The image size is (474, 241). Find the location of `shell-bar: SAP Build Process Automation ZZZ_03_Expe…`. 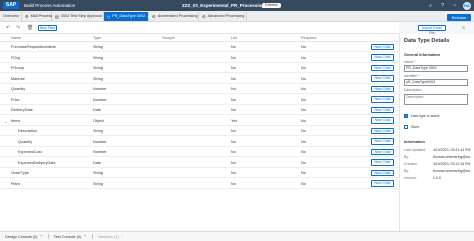

shell-bar: SAP Build Process Automation ZZZ_03_Expe… is located at coordinates (237, 5).